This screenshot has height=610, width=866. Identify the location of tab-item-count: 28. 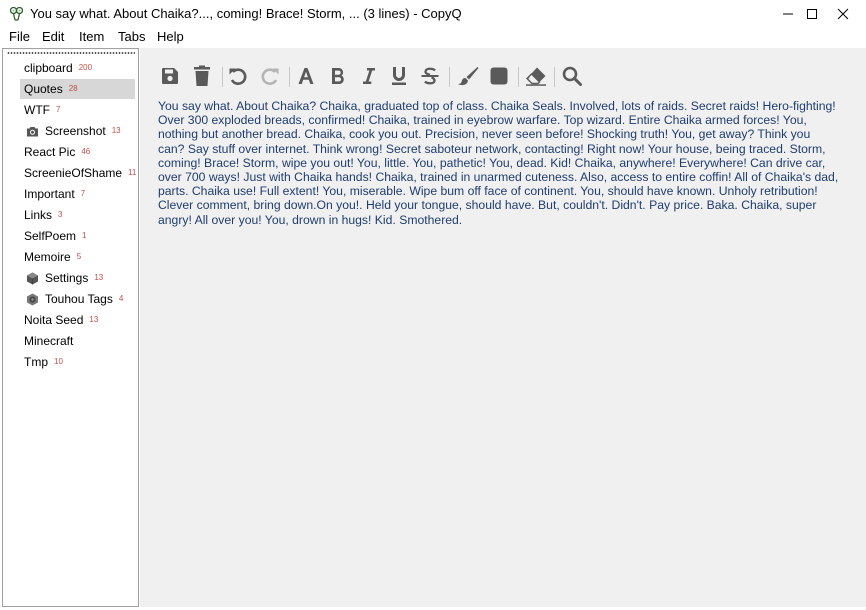
(73, 88).